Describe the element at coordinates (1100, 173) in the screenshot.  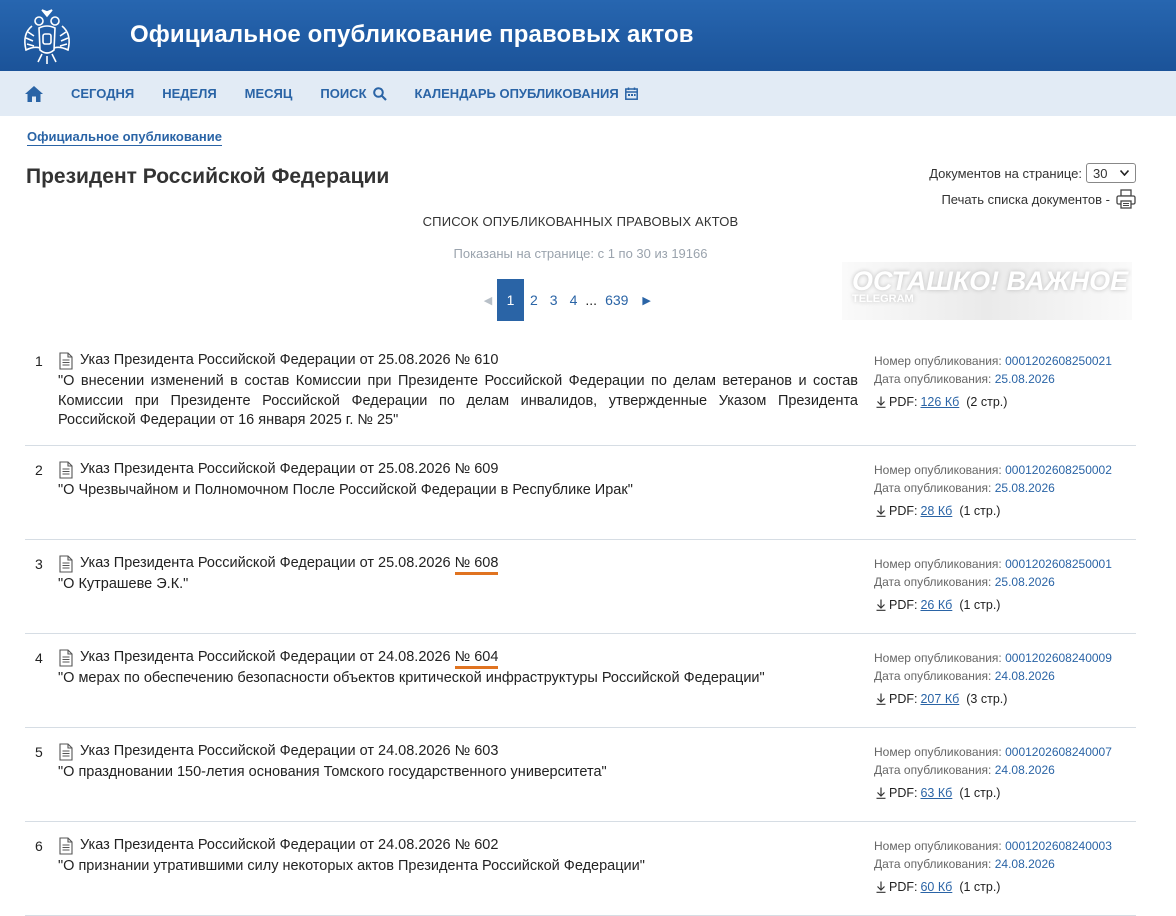
I see `per-page-value: 30` at that location.